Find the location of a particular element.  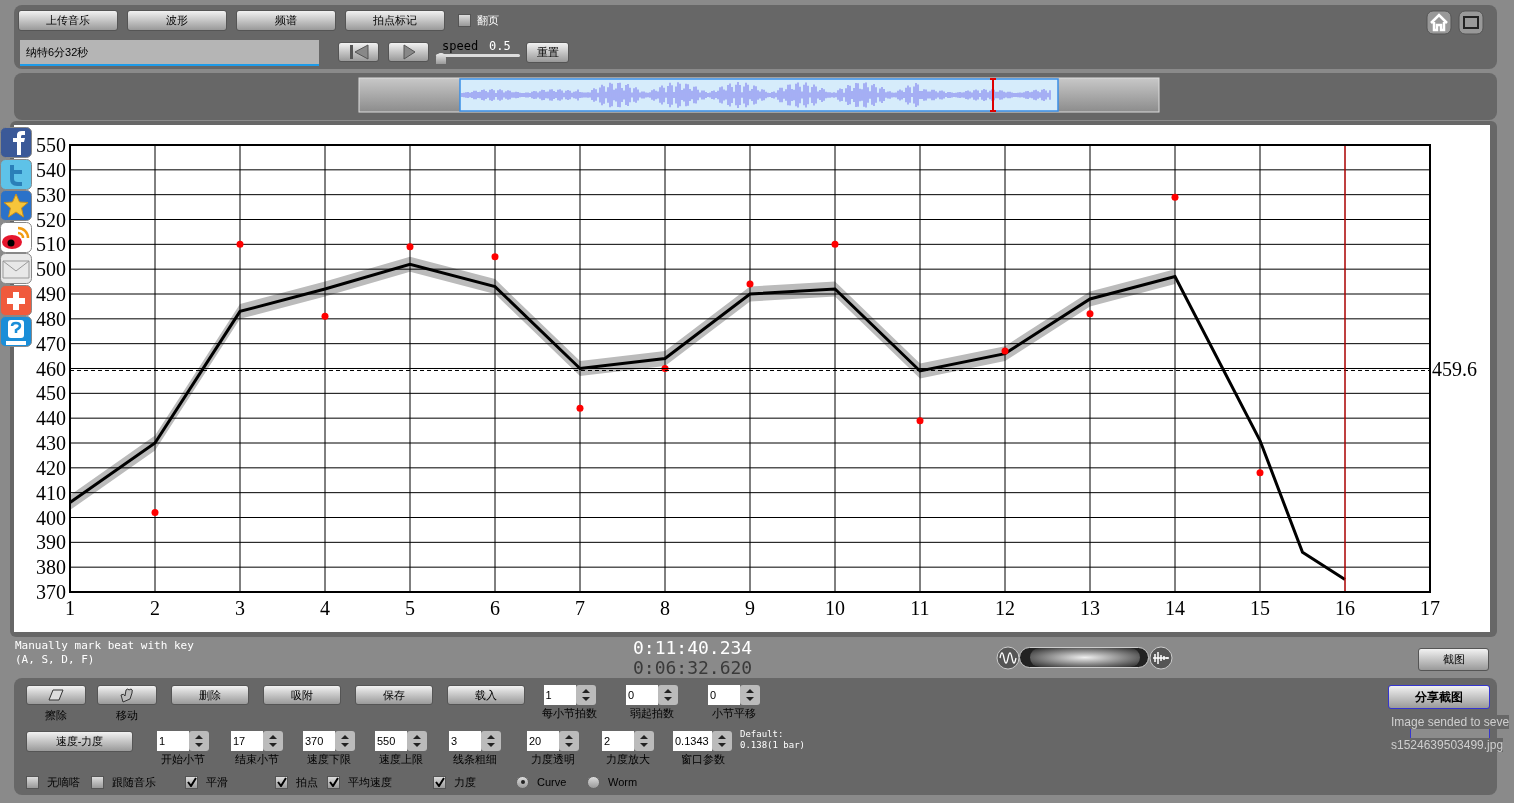

field-label: 力度放大 is located at coordinates (628, 759).